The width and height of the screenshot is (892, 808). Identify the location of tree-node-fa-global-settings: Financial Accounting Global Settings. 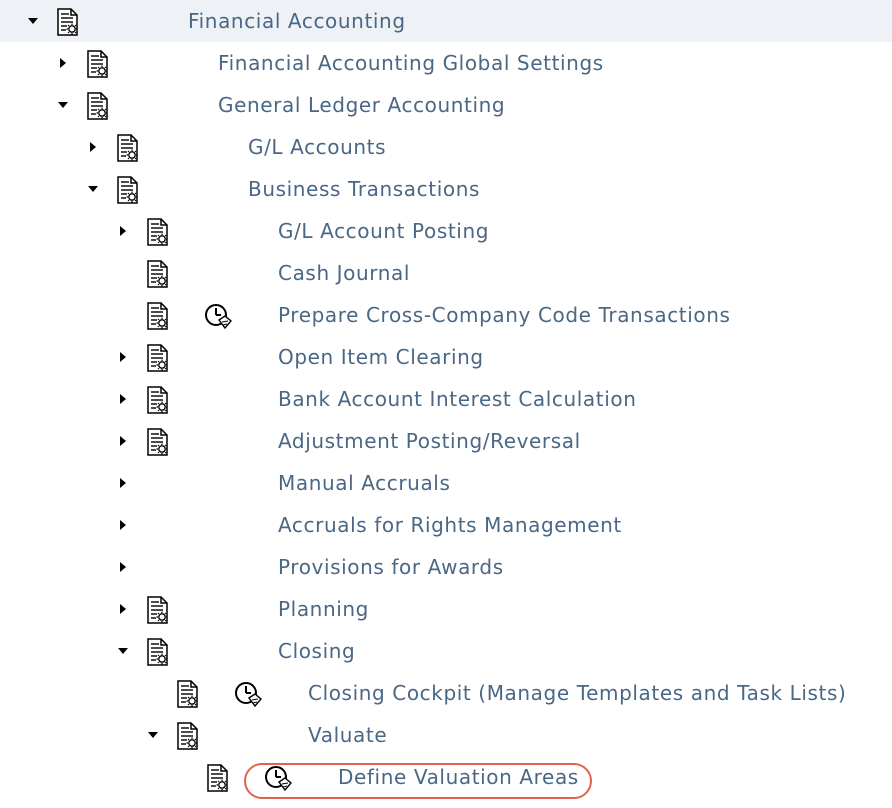
(446, 63).